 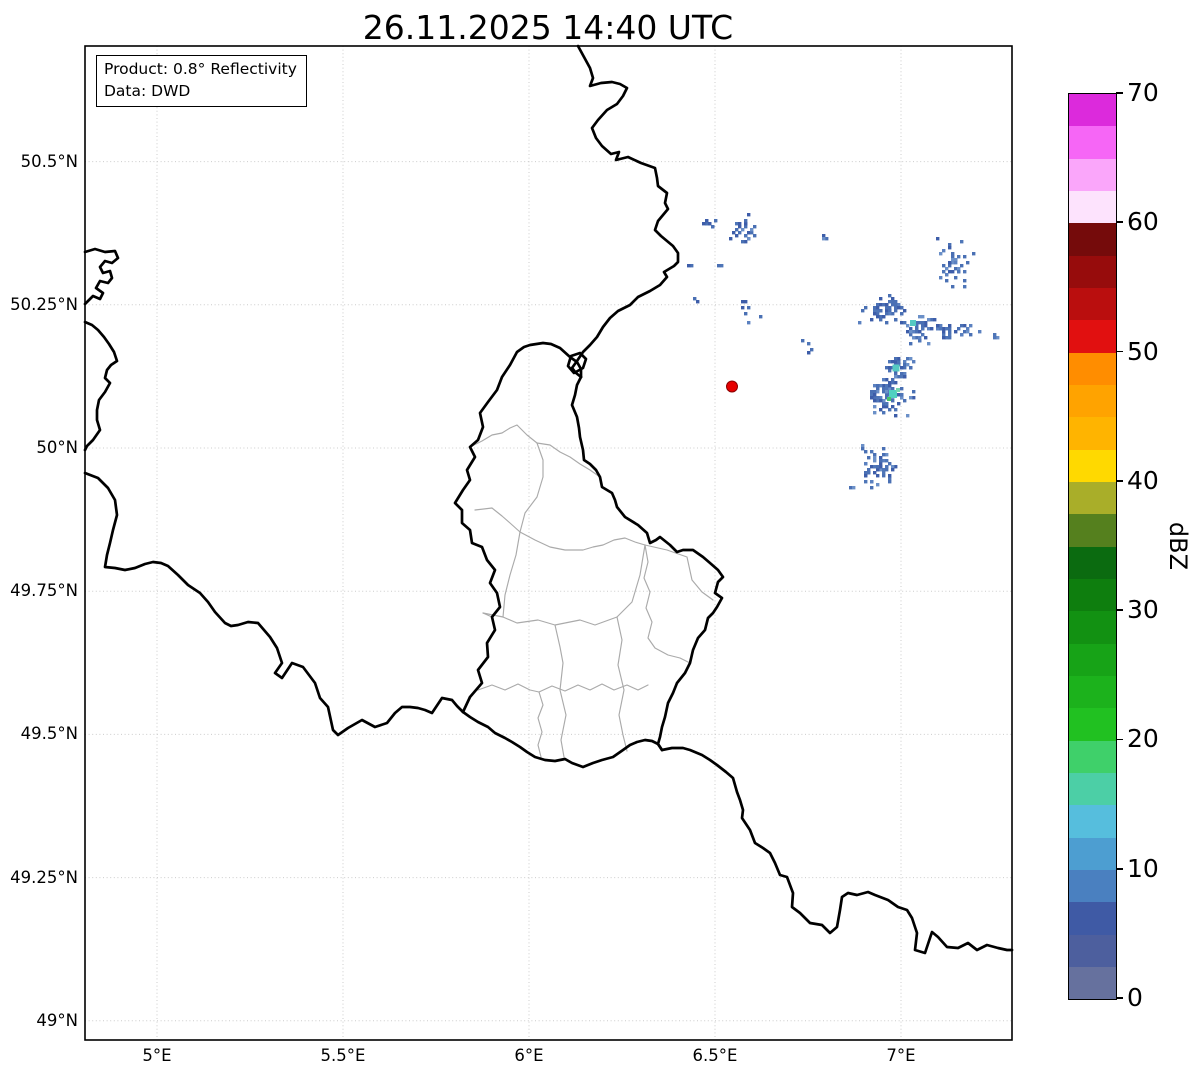 What do you see at coordinates (44, 591) in the screenshot?
I see `lat-tick-label: 49.75°N` at bounding box center [44, 591].